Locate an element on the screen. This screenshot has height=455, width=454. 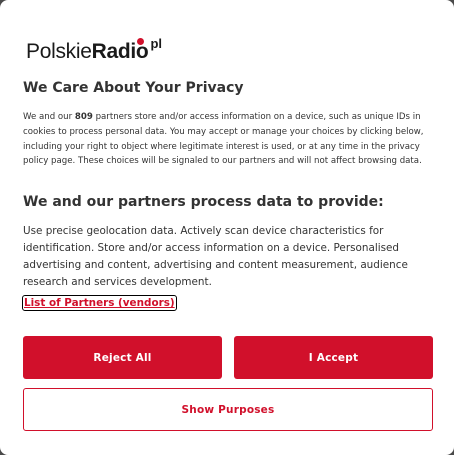
partners-list-link: List of Partners (vendors) is located at coordinates (99, 303).